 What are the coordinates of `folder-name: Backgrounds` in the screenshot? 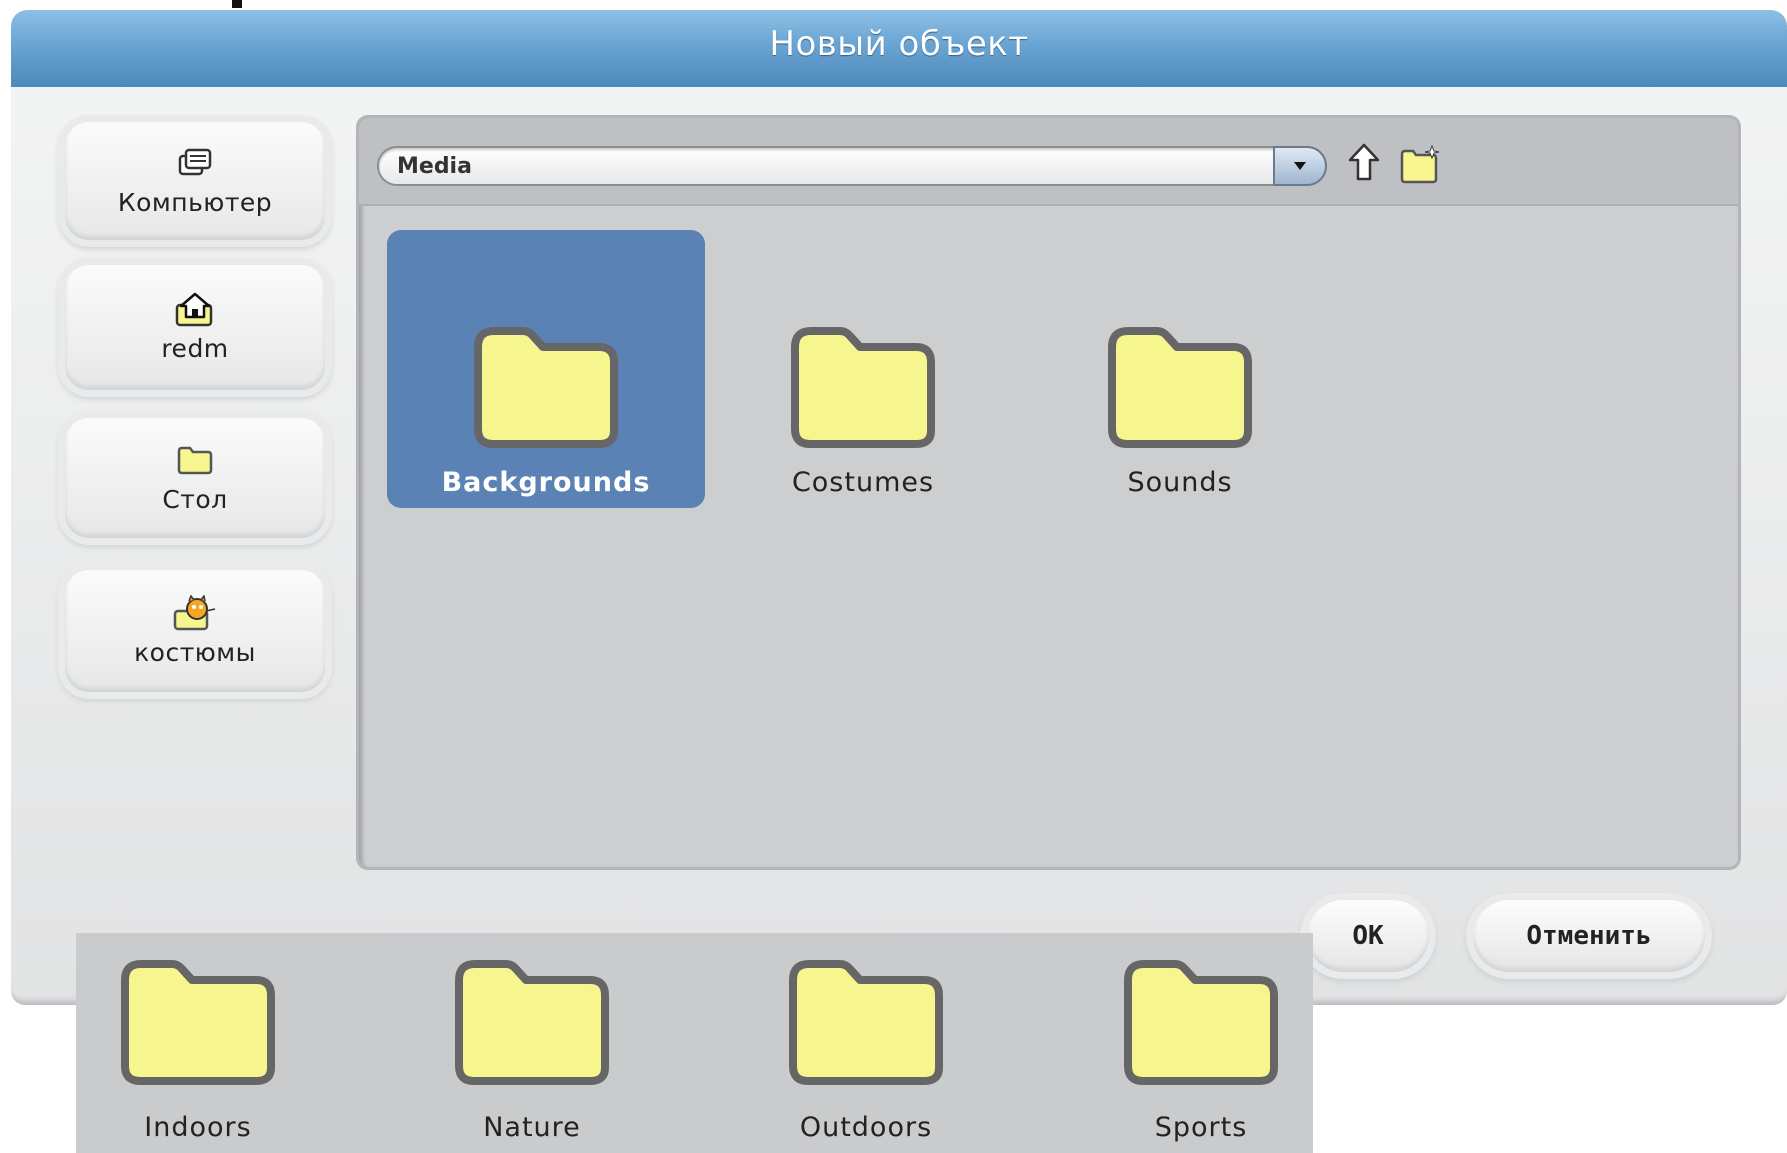 It's located at (546, 482).